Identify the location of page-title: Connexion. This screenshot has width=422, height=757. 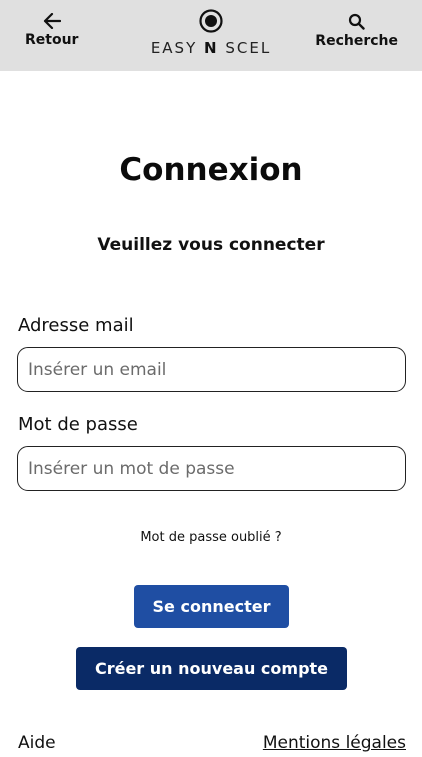
(211, 170).